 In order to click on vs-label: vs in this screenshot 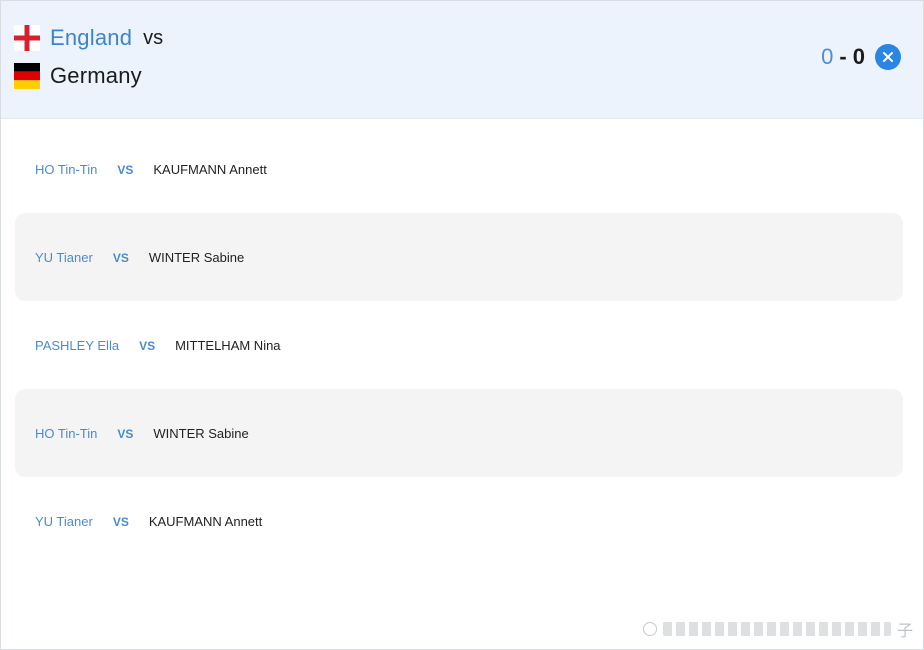, I will do `click(153, 38)`.